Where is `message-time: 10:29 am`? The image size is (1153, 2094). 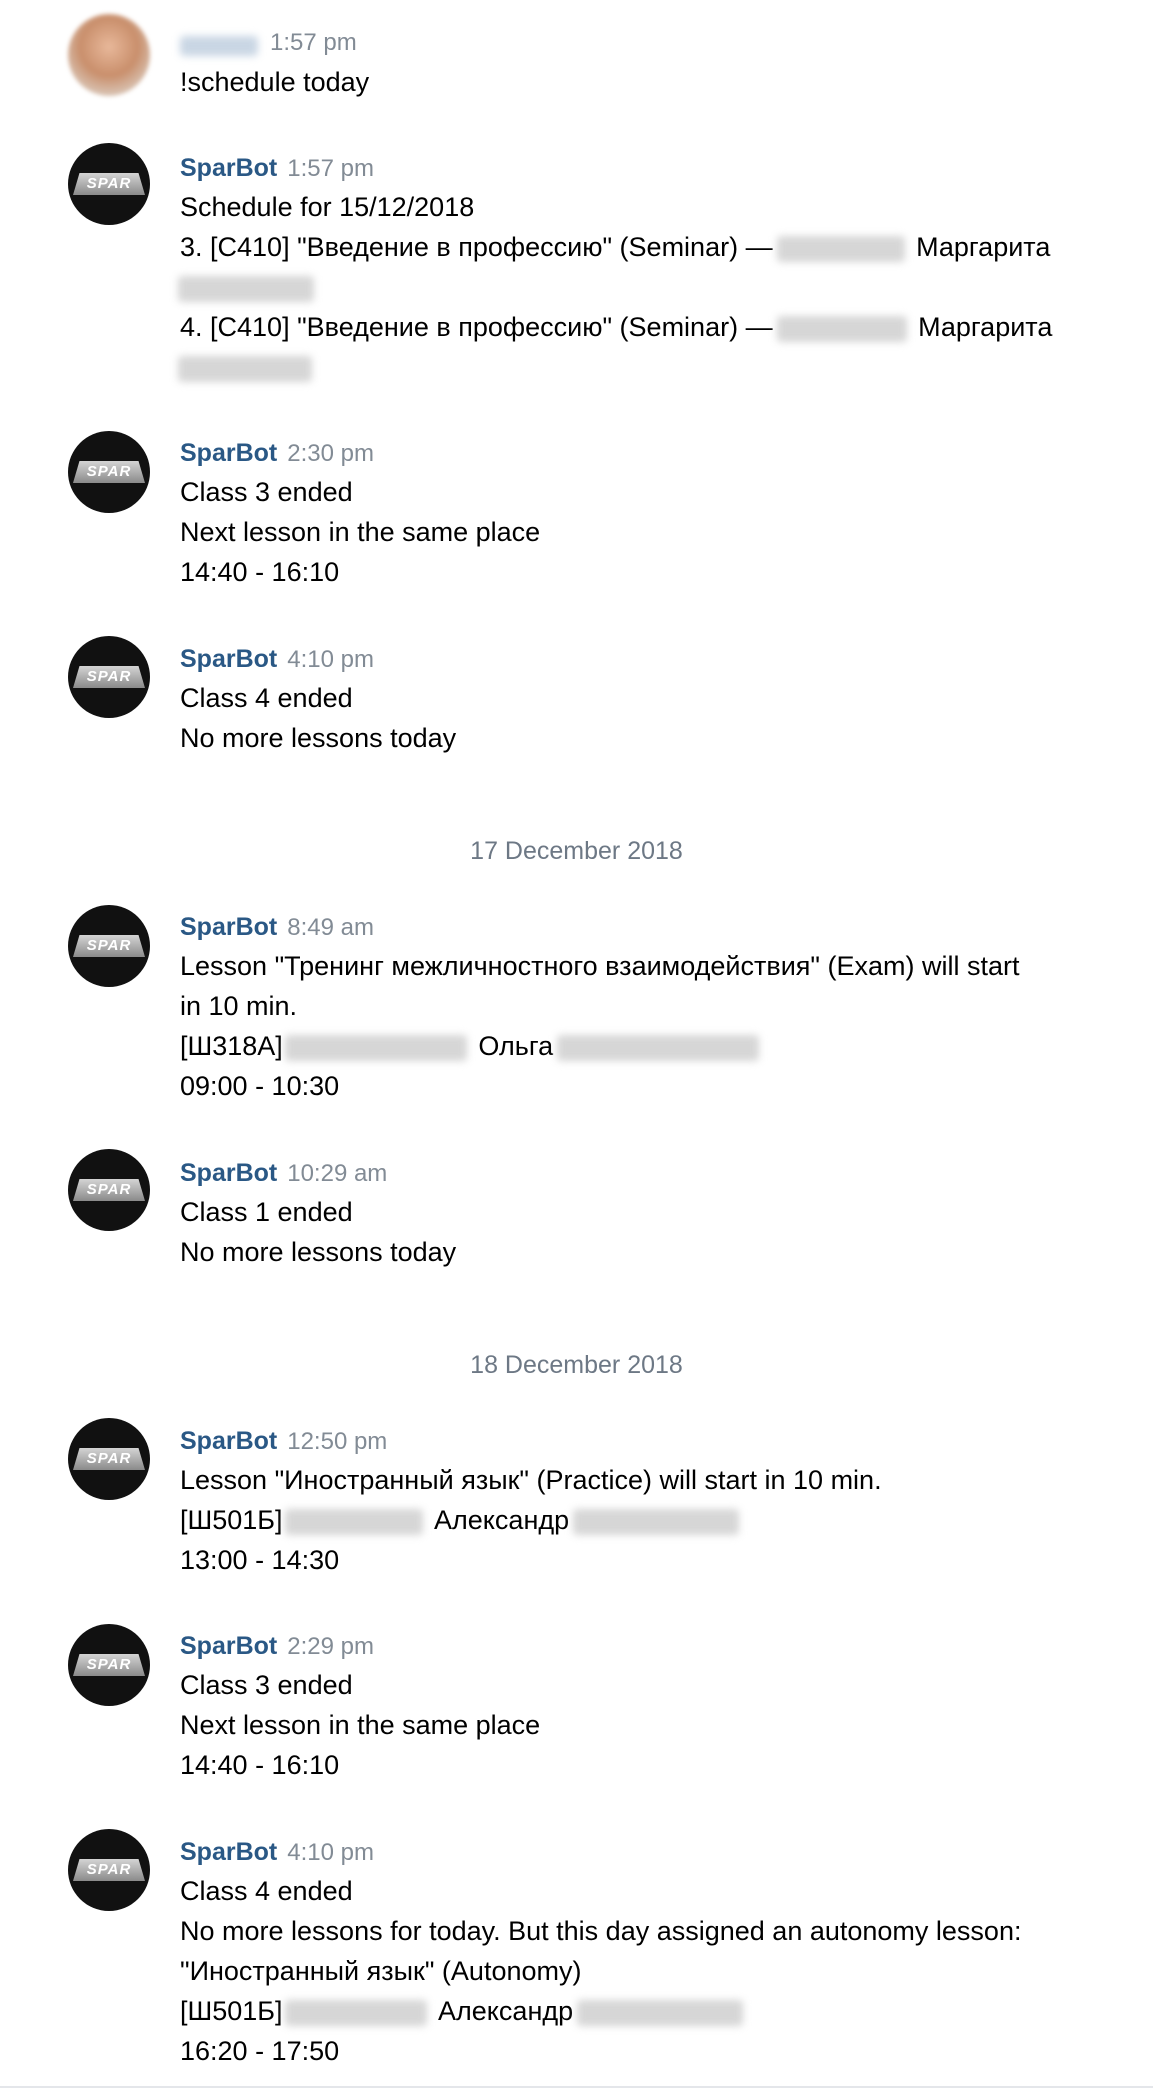 message-time: 10:29 am is located at coordinates (337, 1173).